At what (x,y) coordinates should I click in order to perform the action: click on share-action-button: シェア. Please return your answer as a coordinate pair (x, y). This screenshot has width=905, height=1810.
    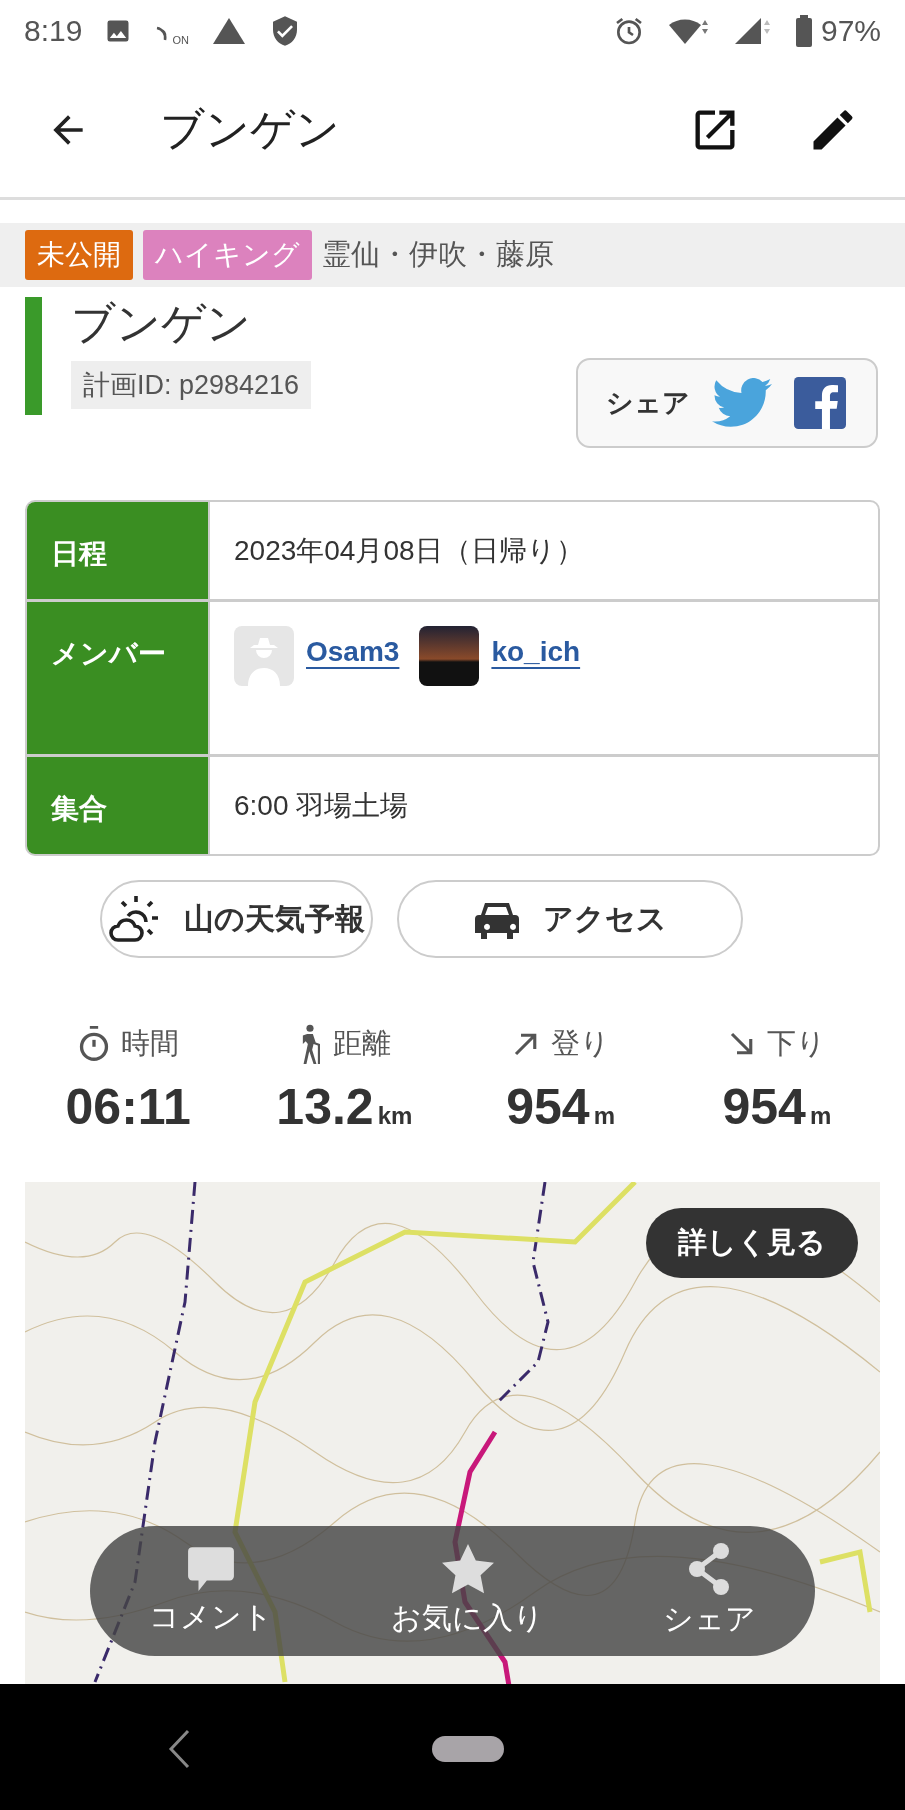
    Looking at the image, I should click on (709, 1591).